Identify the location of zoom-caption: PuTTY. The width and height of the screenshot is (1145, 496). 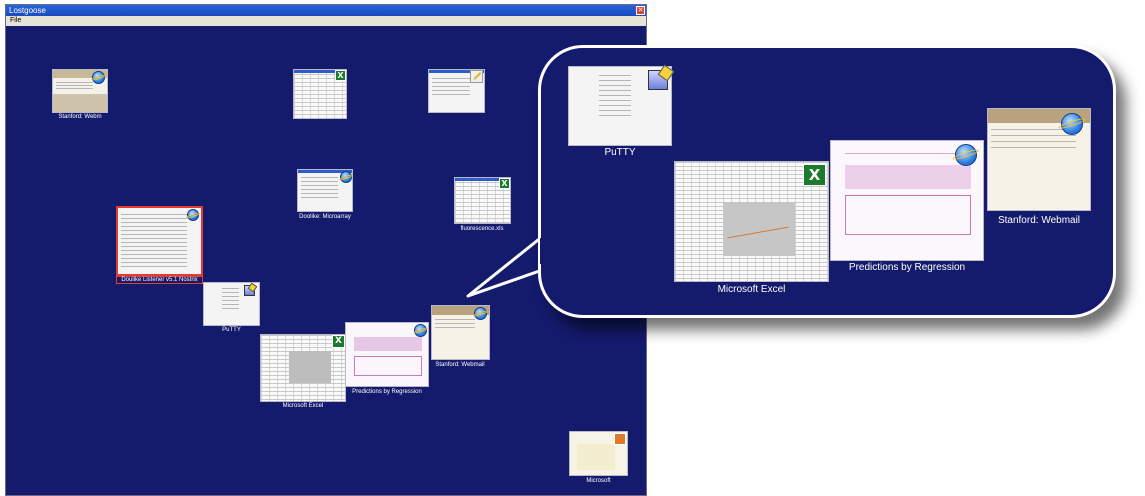
(620, 152).